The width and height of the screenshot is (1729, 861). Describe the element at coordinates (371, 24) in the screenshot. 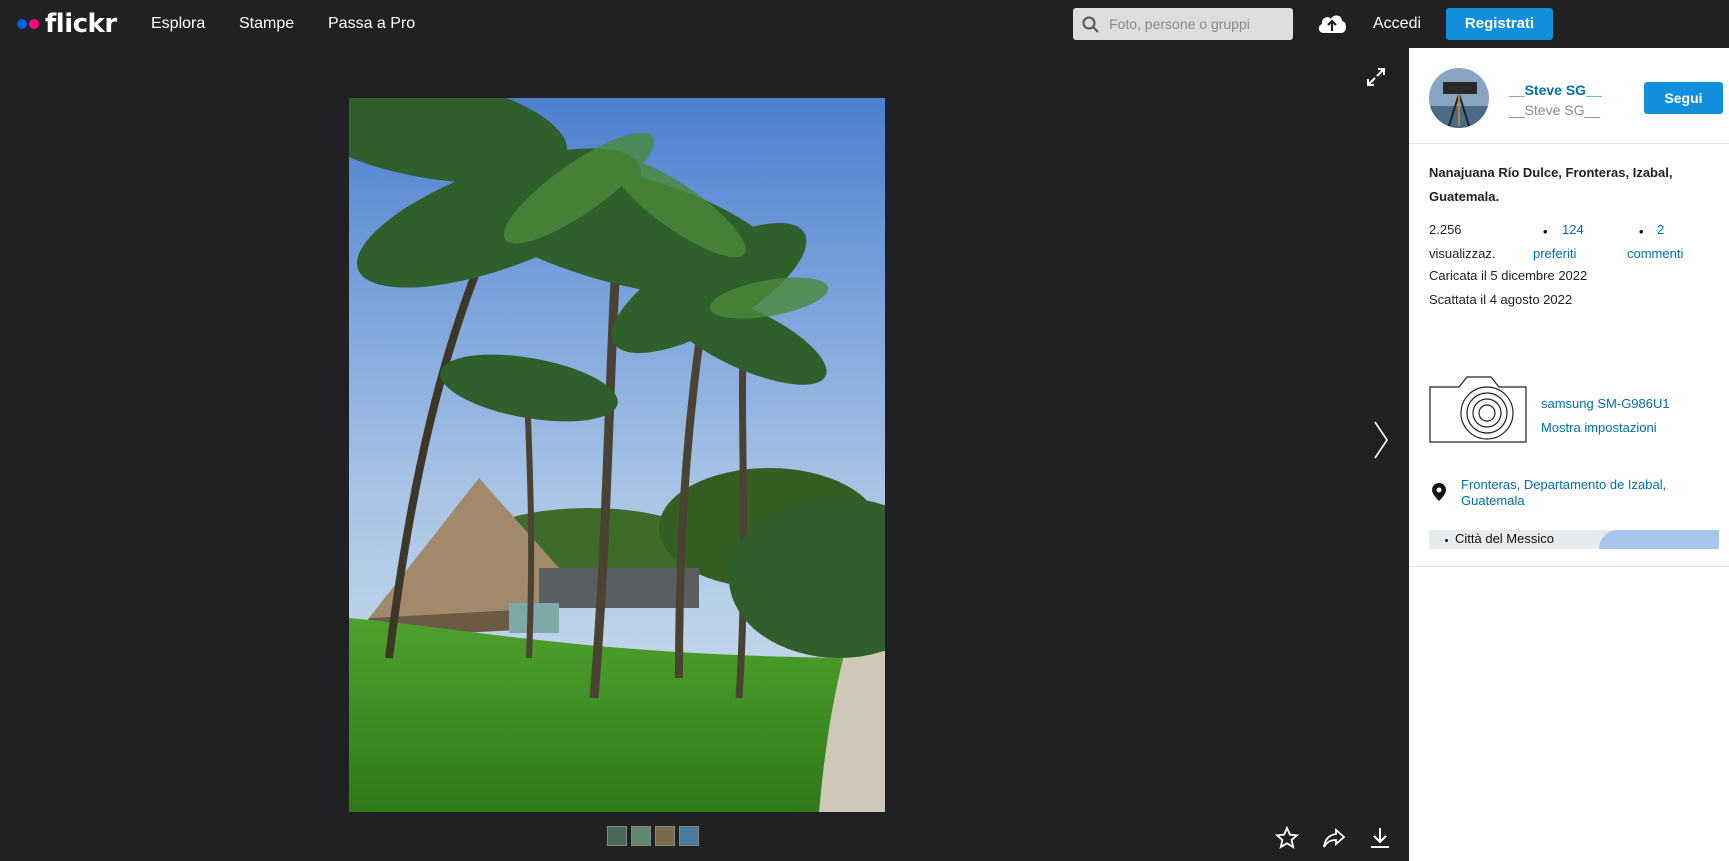

I see `nav-pro: Passa a Pro` at that location.